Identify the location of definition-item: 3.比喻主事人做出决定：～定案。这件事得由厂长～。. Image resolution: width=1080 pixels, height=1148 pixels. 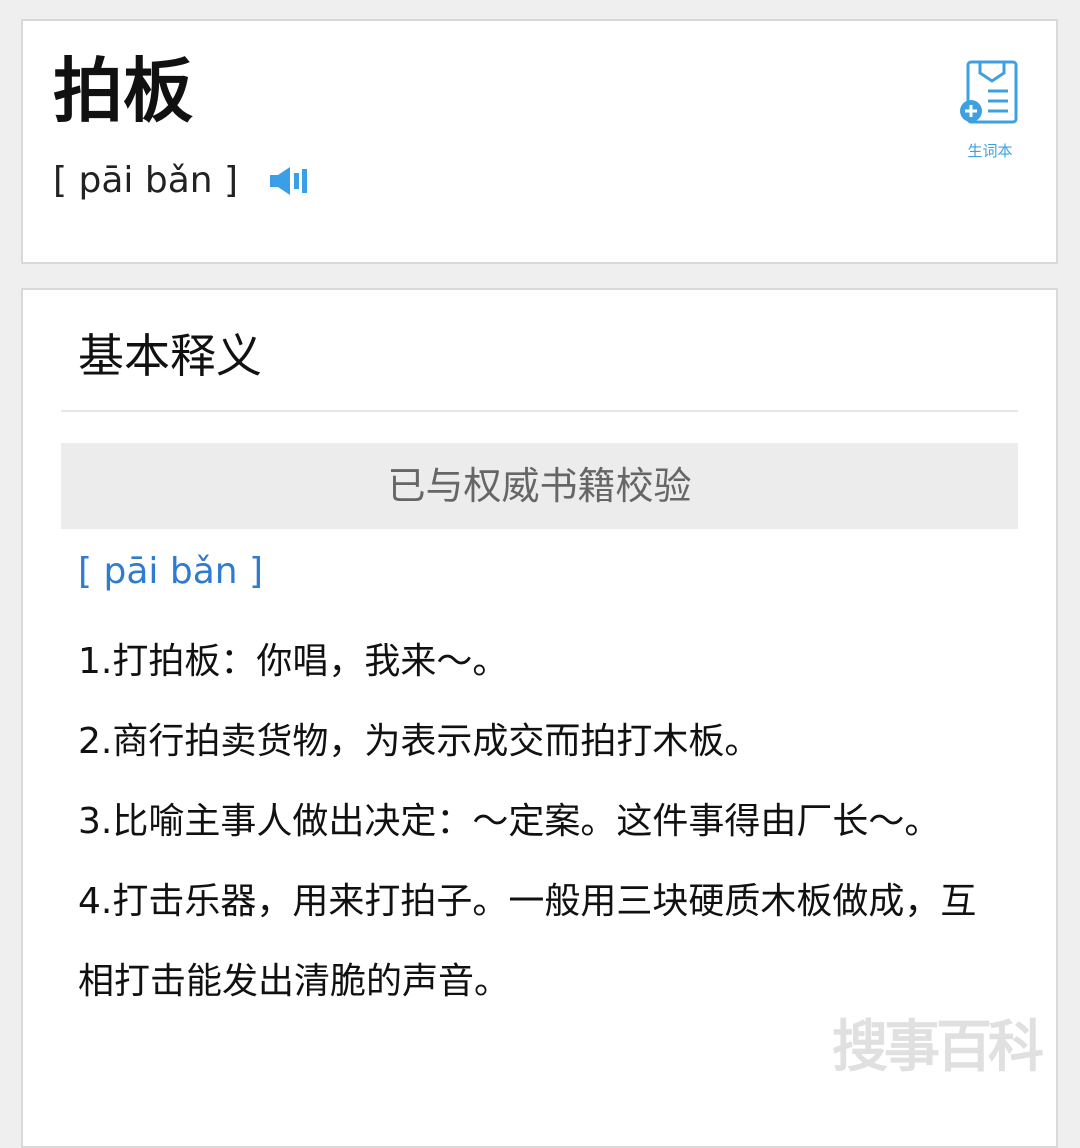
(509, 821).